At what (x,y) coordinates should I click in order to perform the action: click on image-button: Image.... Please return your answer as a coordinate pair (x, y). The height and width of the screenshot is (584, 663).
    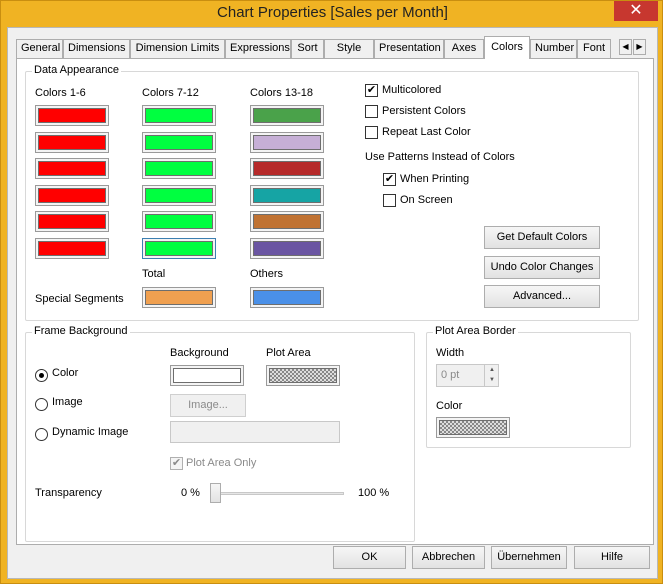
    Looking at the image, I should click on (208, 405).